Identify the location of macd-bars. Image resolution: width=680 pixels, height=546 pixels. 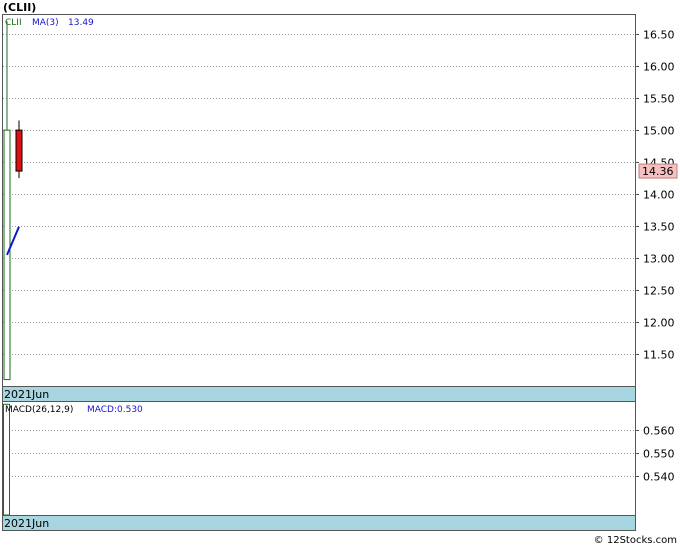
(6, 459).